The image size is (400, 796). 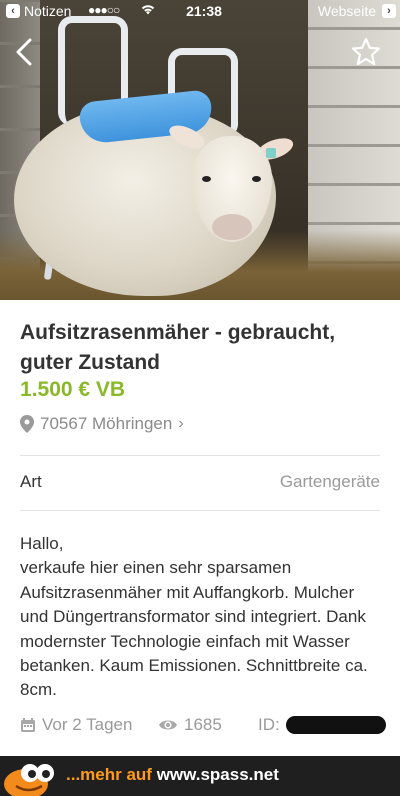 I want to click on redacted-id, so click(x=336, y=725).